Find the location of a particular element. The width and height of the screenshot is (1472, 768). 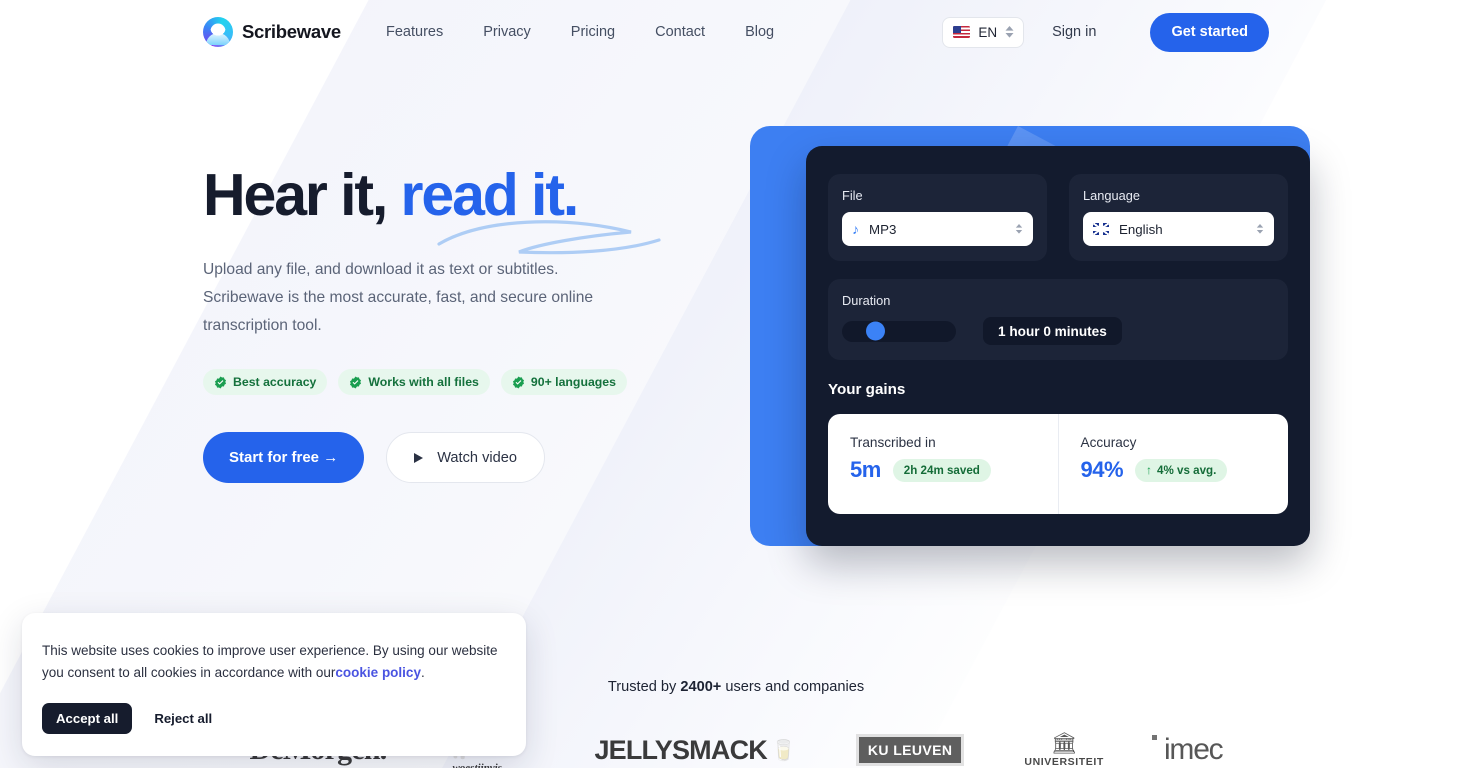

nav-item-privacy: Privacy is located at coordinates (507, 32).